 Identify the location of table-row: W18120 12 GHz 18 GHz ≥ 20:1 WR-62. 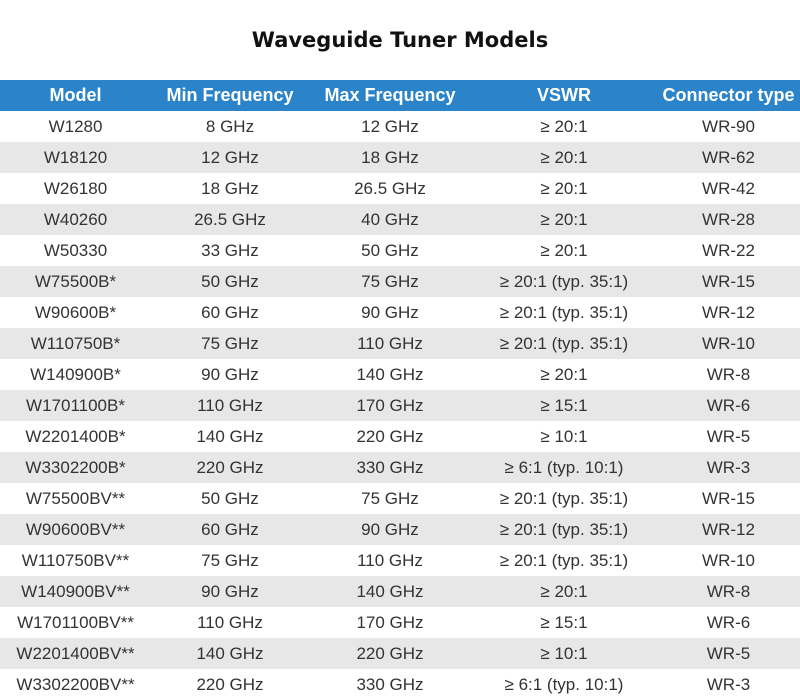
(400, 157).